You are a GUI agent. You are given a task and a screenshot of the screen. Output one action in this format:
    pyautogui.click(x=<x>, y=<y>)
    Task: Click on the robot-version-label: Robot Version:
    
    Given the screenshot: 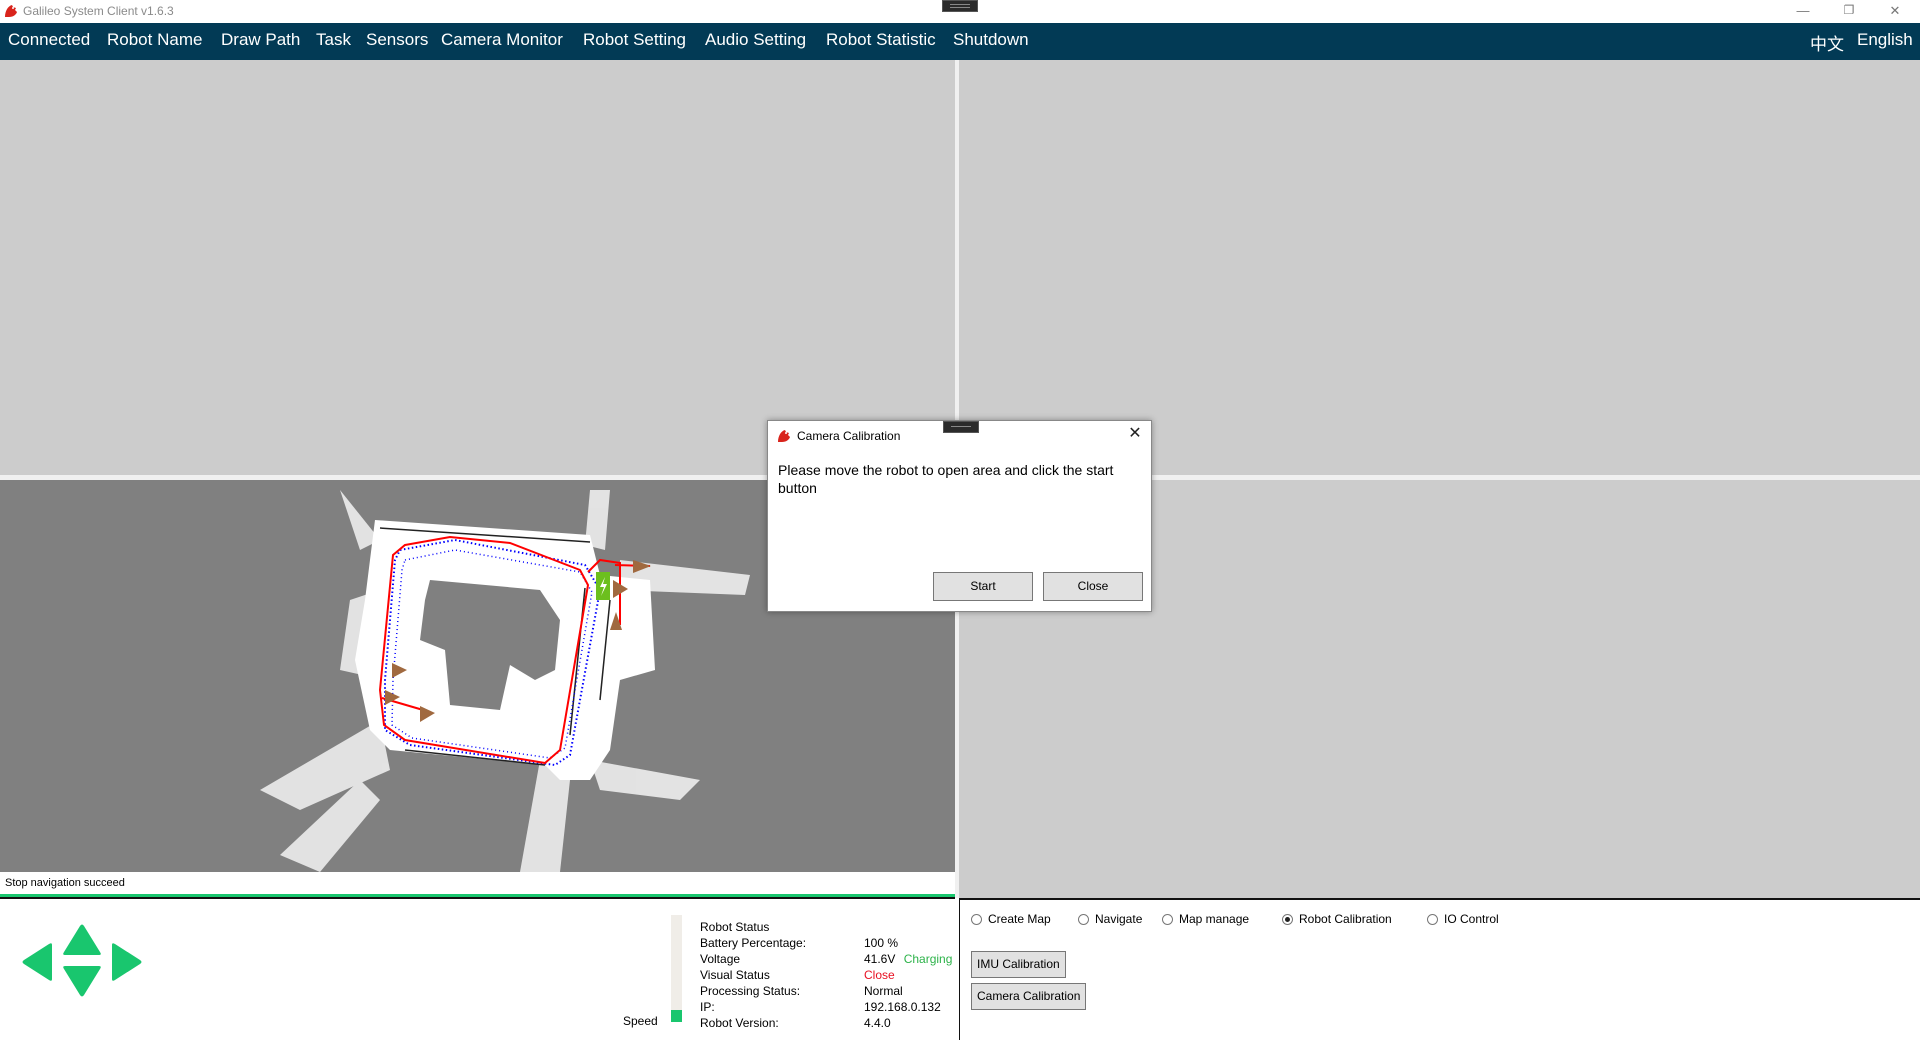 What is the action you would take?
    pyautogui.click(x=739, y=1023)
    